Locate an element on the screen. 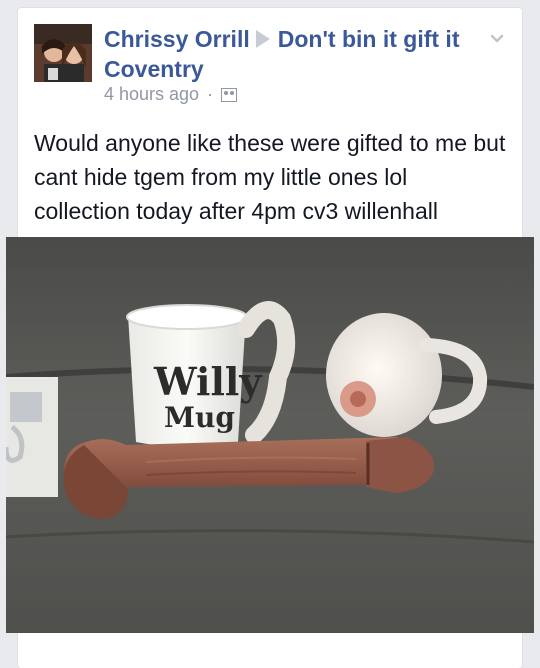  chevron-down-icon is located at coordinates (497, 39).